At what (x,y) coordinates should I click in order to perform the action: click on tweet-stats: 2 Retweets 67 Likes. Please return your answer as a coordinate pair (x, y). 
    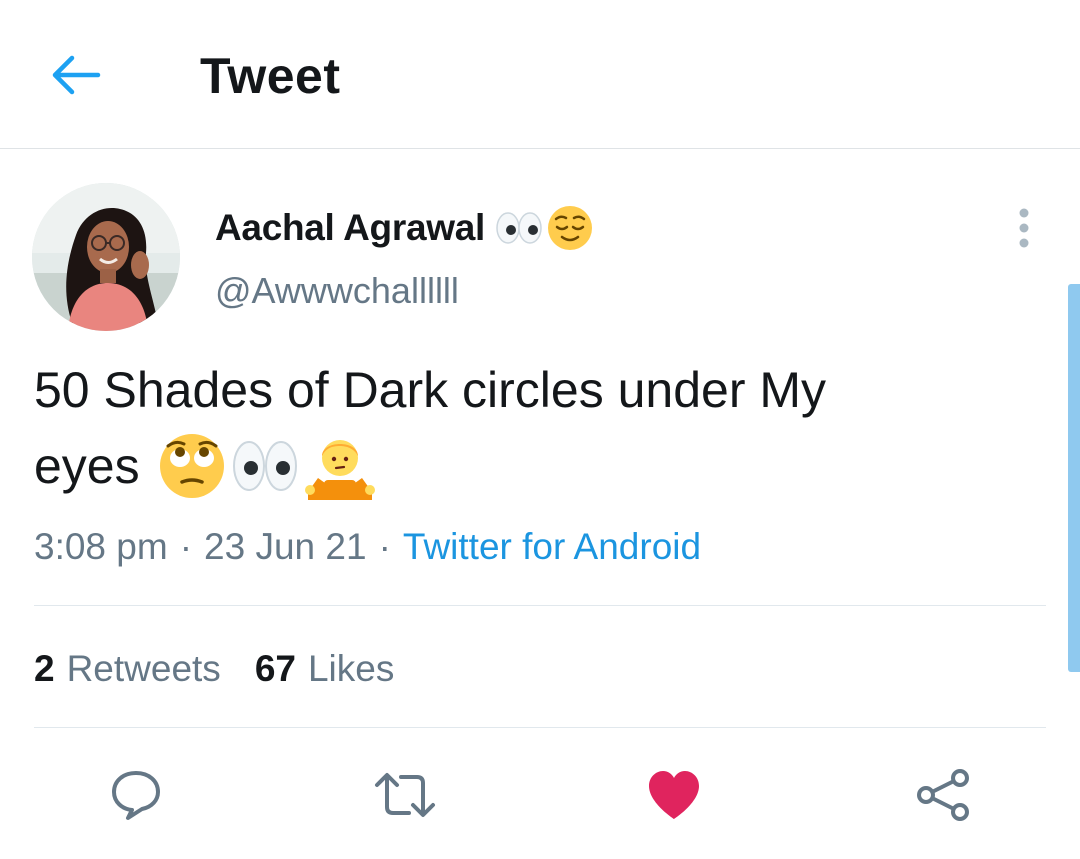
    Looking at the image, I should click on (214, 669).